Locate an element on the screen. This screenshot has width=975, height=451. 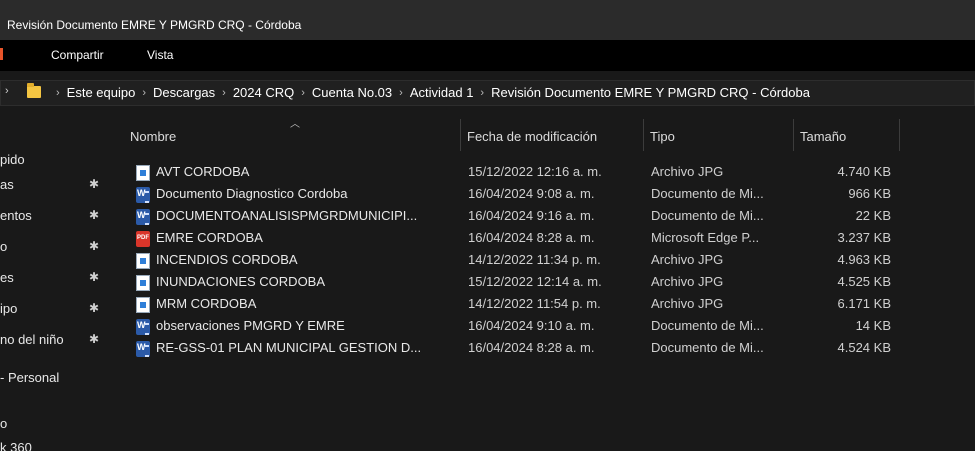
file-size: 4.963 KB is located at coordinates (864, 259).